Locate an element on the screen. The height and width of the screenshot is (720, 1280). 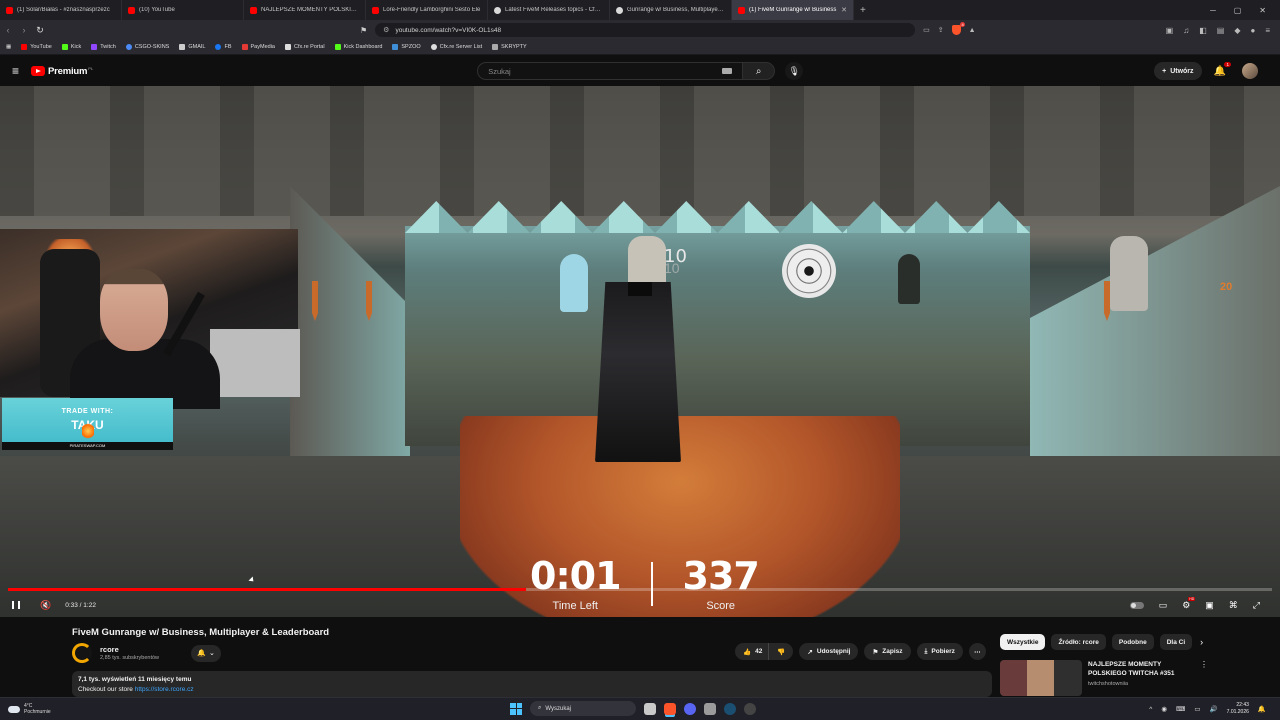
chip-for-you: Dla Ci is located at coordinates (1176, 642).